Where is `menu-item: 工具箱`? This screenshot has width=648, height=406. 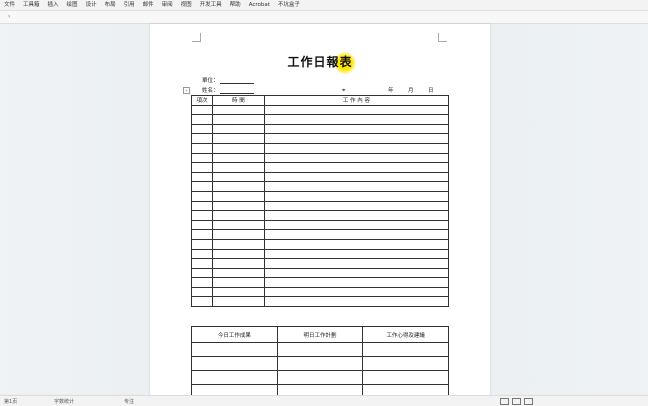 menu-item: 工具箱 is located at coordinates (31, 5).